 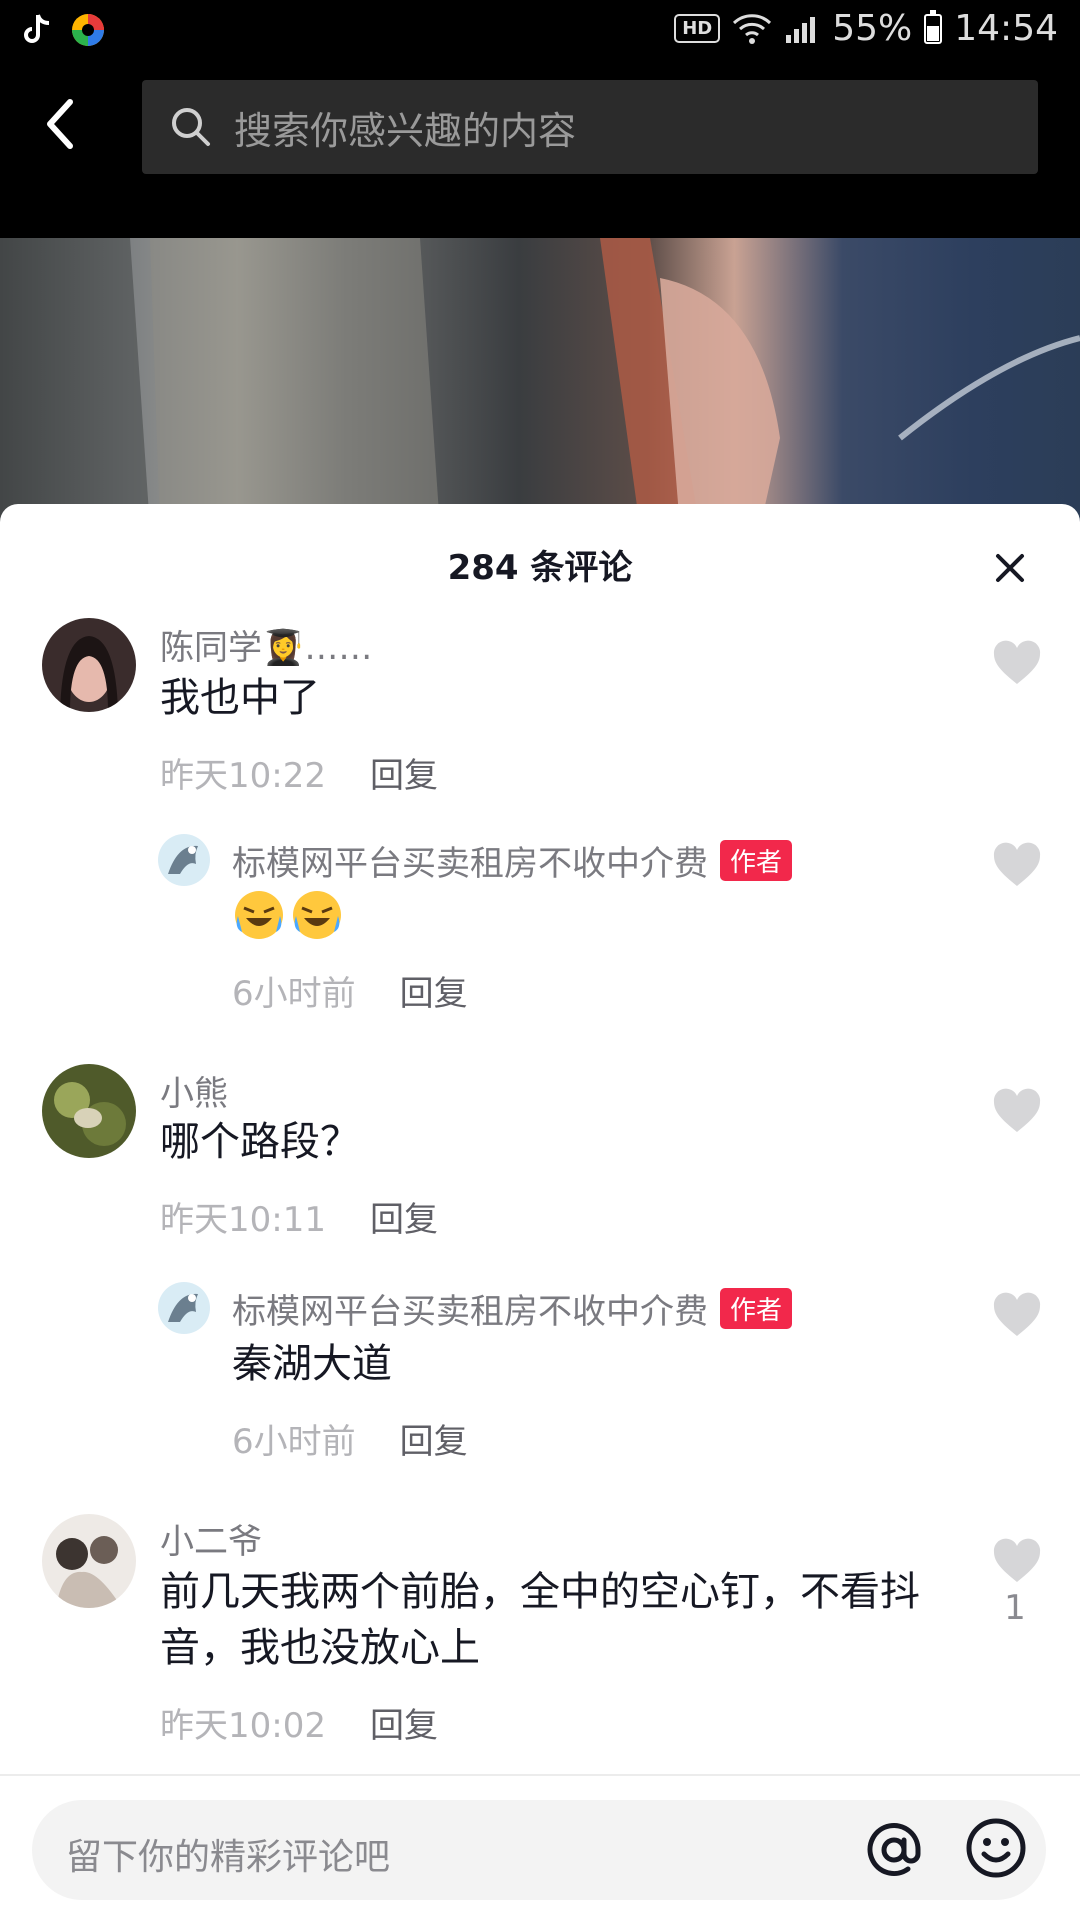 I want to click on clock: 14:54, so click(x=1006, y=28).